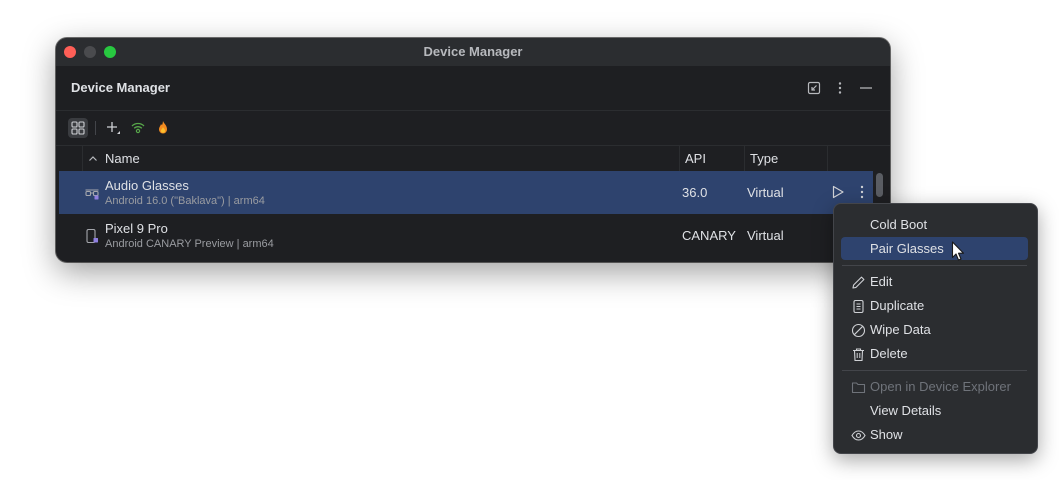 This screenshot has width=1059, height=480. Describe the element at coordinates (934, 386) in the screenshot. I see `menu-item-open-in-device-explorer: Open in Device Explorer` at that location.